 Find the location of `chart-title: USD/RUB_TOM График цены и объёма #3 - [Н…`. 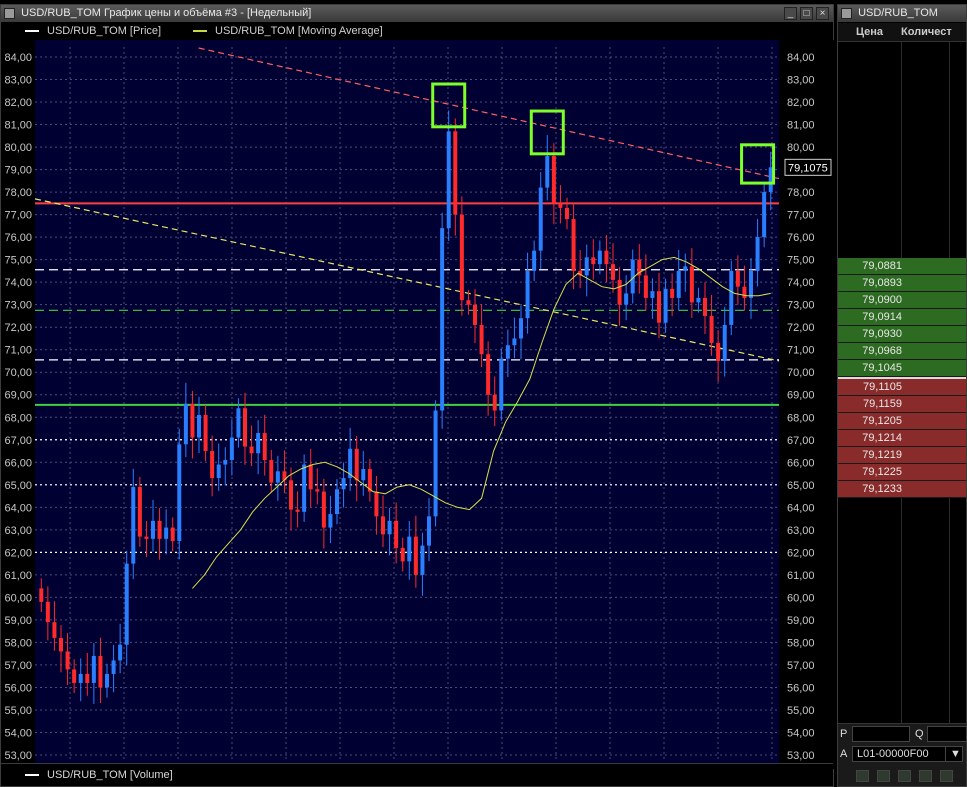

chart-title: USD/RUB_TOM График цены и объёма #3 - [Н… is located at coordinates (166, 13).